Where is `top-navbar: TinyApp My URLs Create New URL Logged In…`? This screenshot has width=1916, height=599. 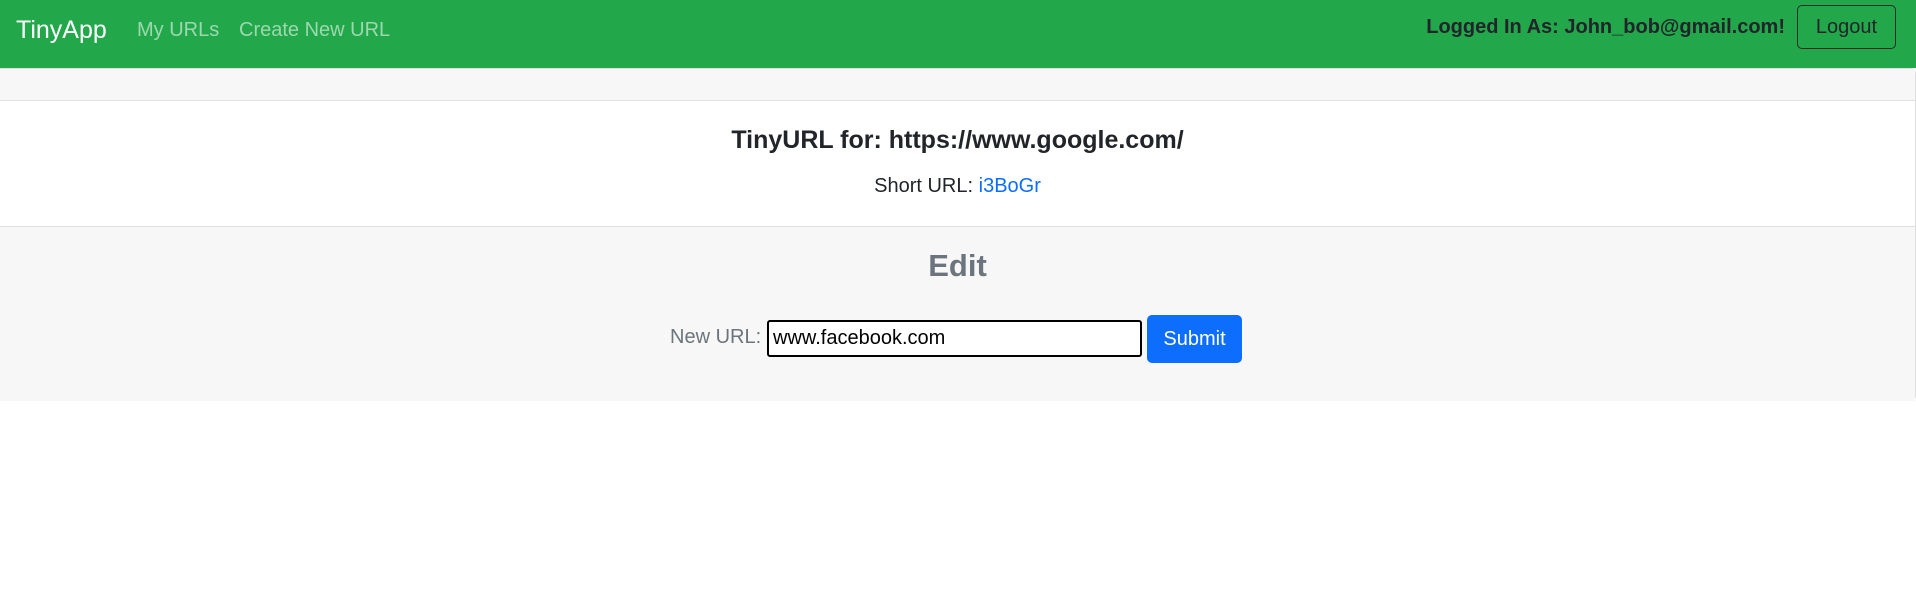 top-navbar: TinyApp My URLs Create New URL Logged In… is located at coordinates (958, 34).